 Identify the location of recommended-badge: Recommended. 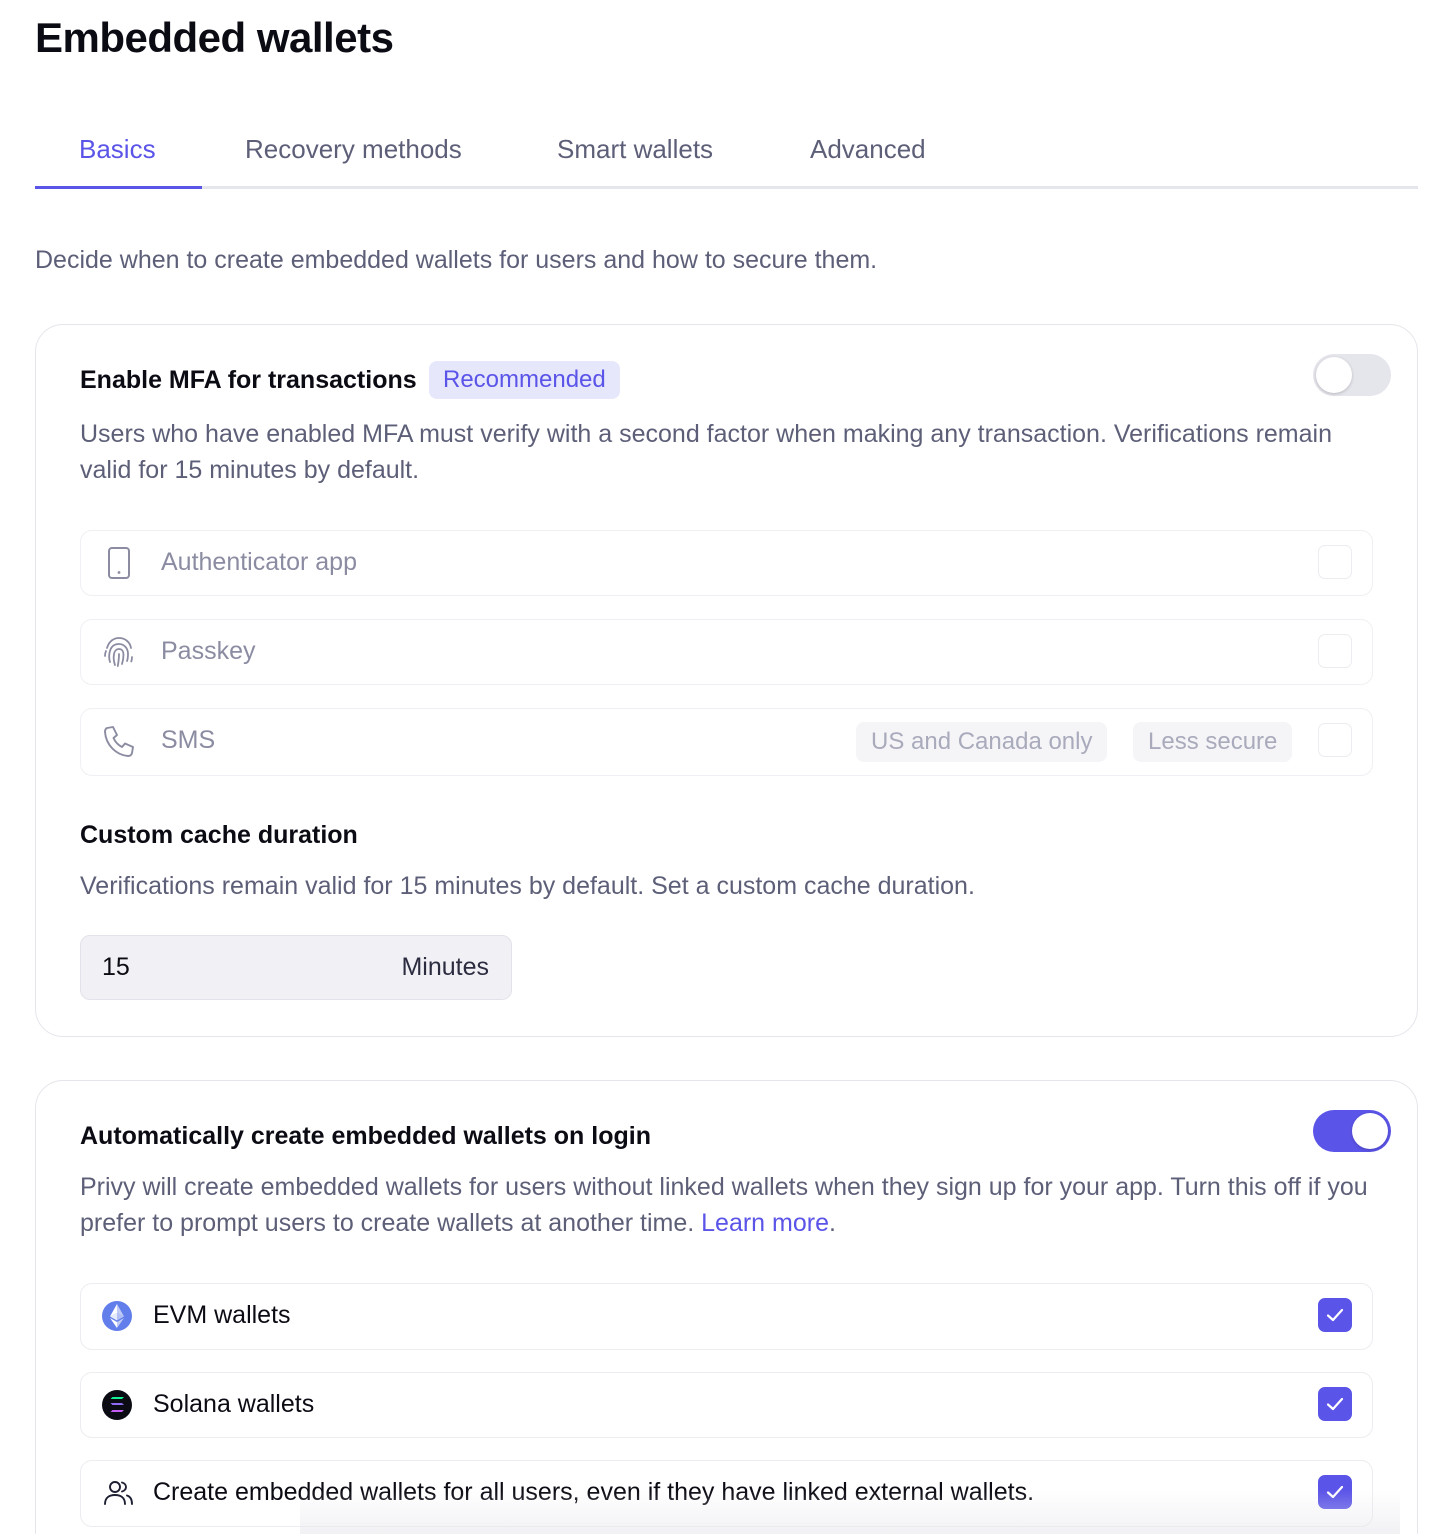
(524, 380).